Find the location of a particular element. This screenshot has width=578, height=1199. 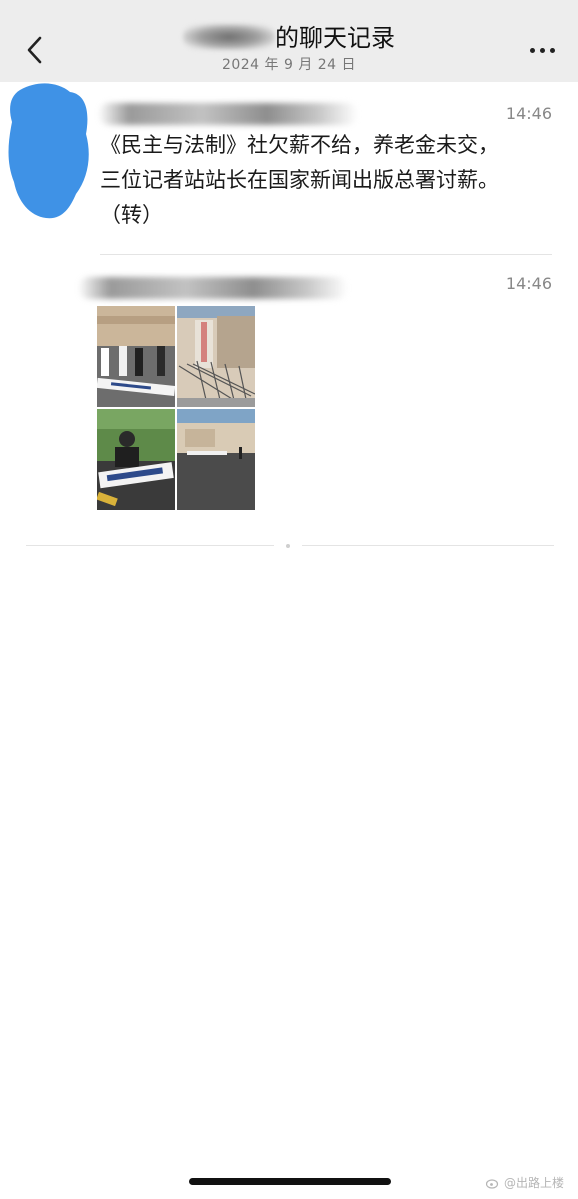

photo-building-street is located at coordinates (216, 459).